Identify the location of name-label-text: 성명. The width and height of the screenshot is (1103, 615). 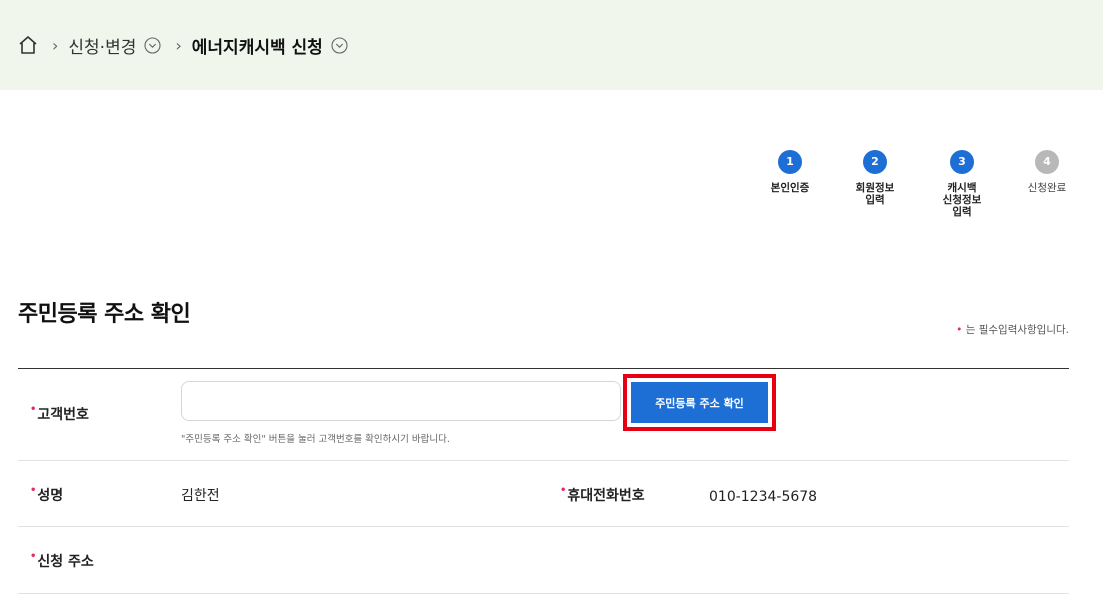
(50, 496).